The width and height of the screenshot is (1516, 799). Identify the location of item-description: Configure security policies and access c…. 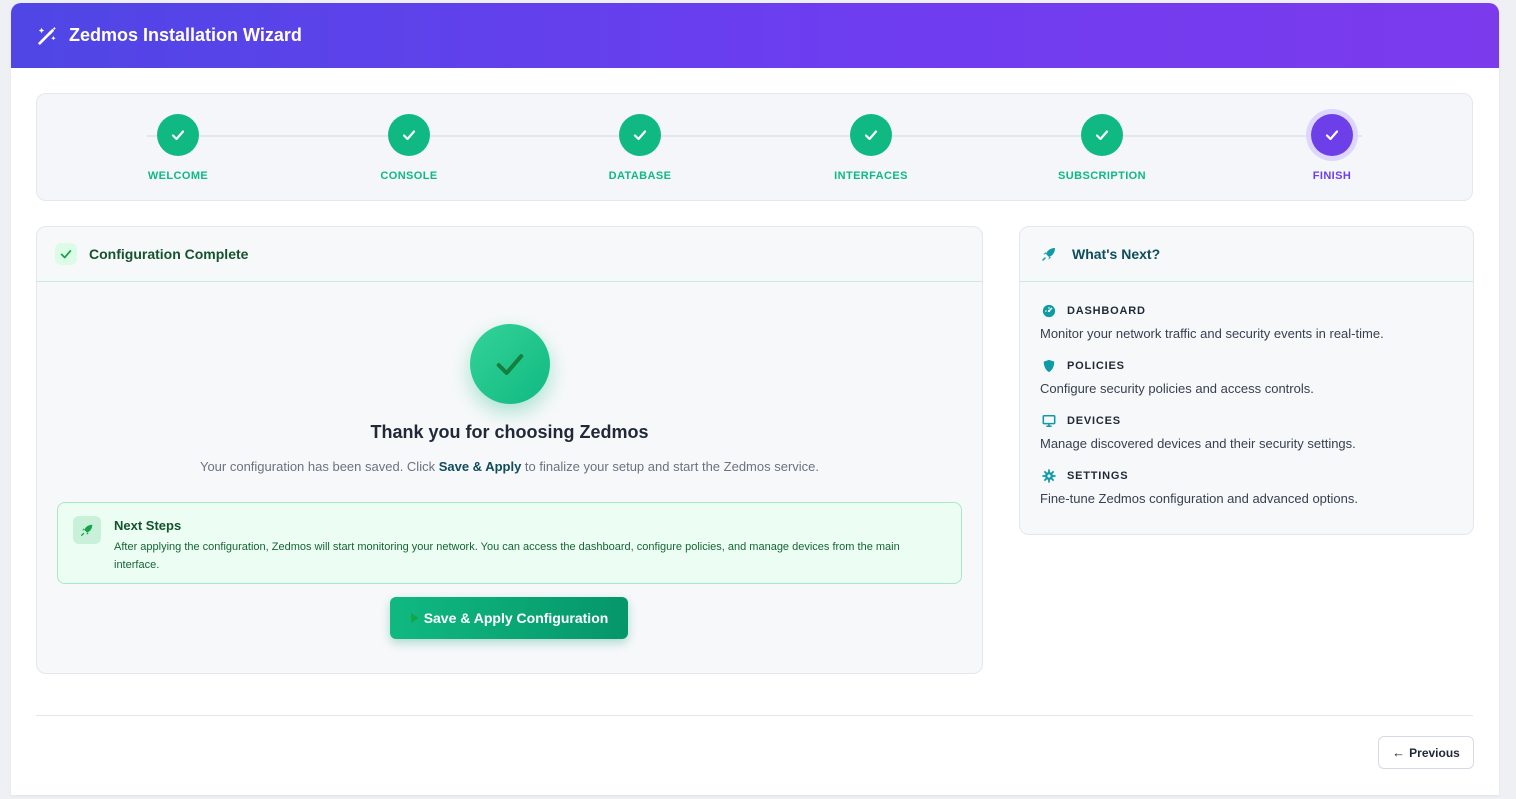
(1177, 388).